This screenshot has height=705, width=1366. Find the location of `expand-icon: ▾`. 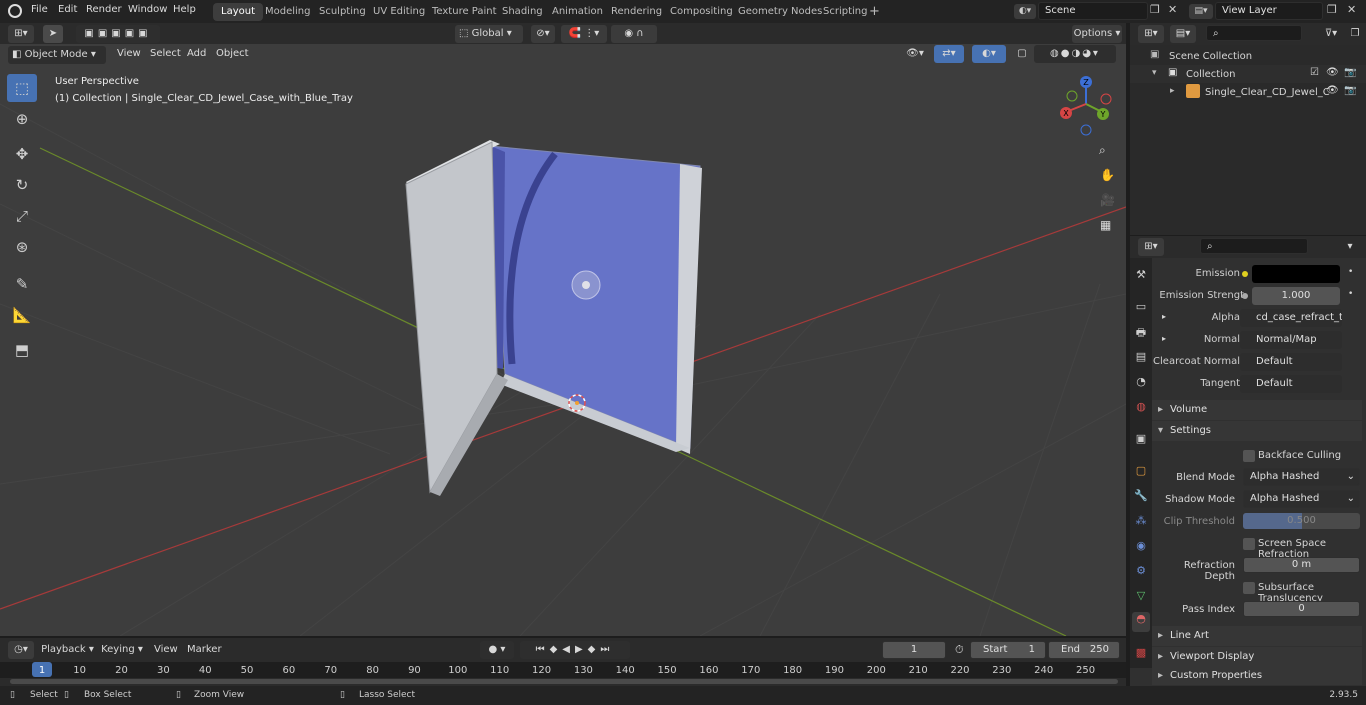

expand-icon: ▾ is located at coordinates (1154, 73).